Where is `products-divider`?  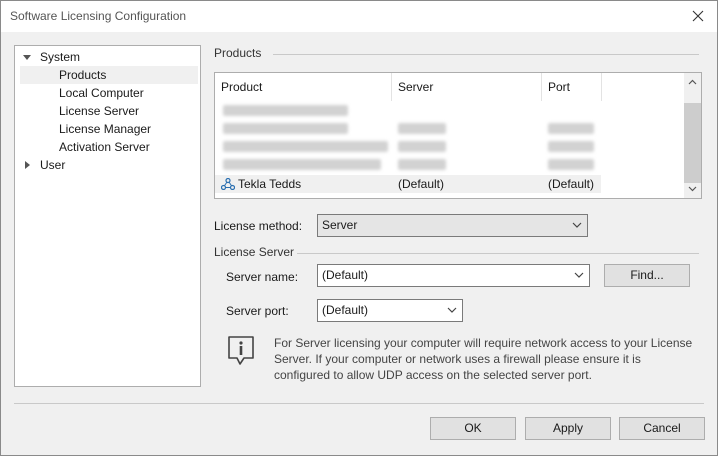
products-divider is located at coordinates (486, 54).